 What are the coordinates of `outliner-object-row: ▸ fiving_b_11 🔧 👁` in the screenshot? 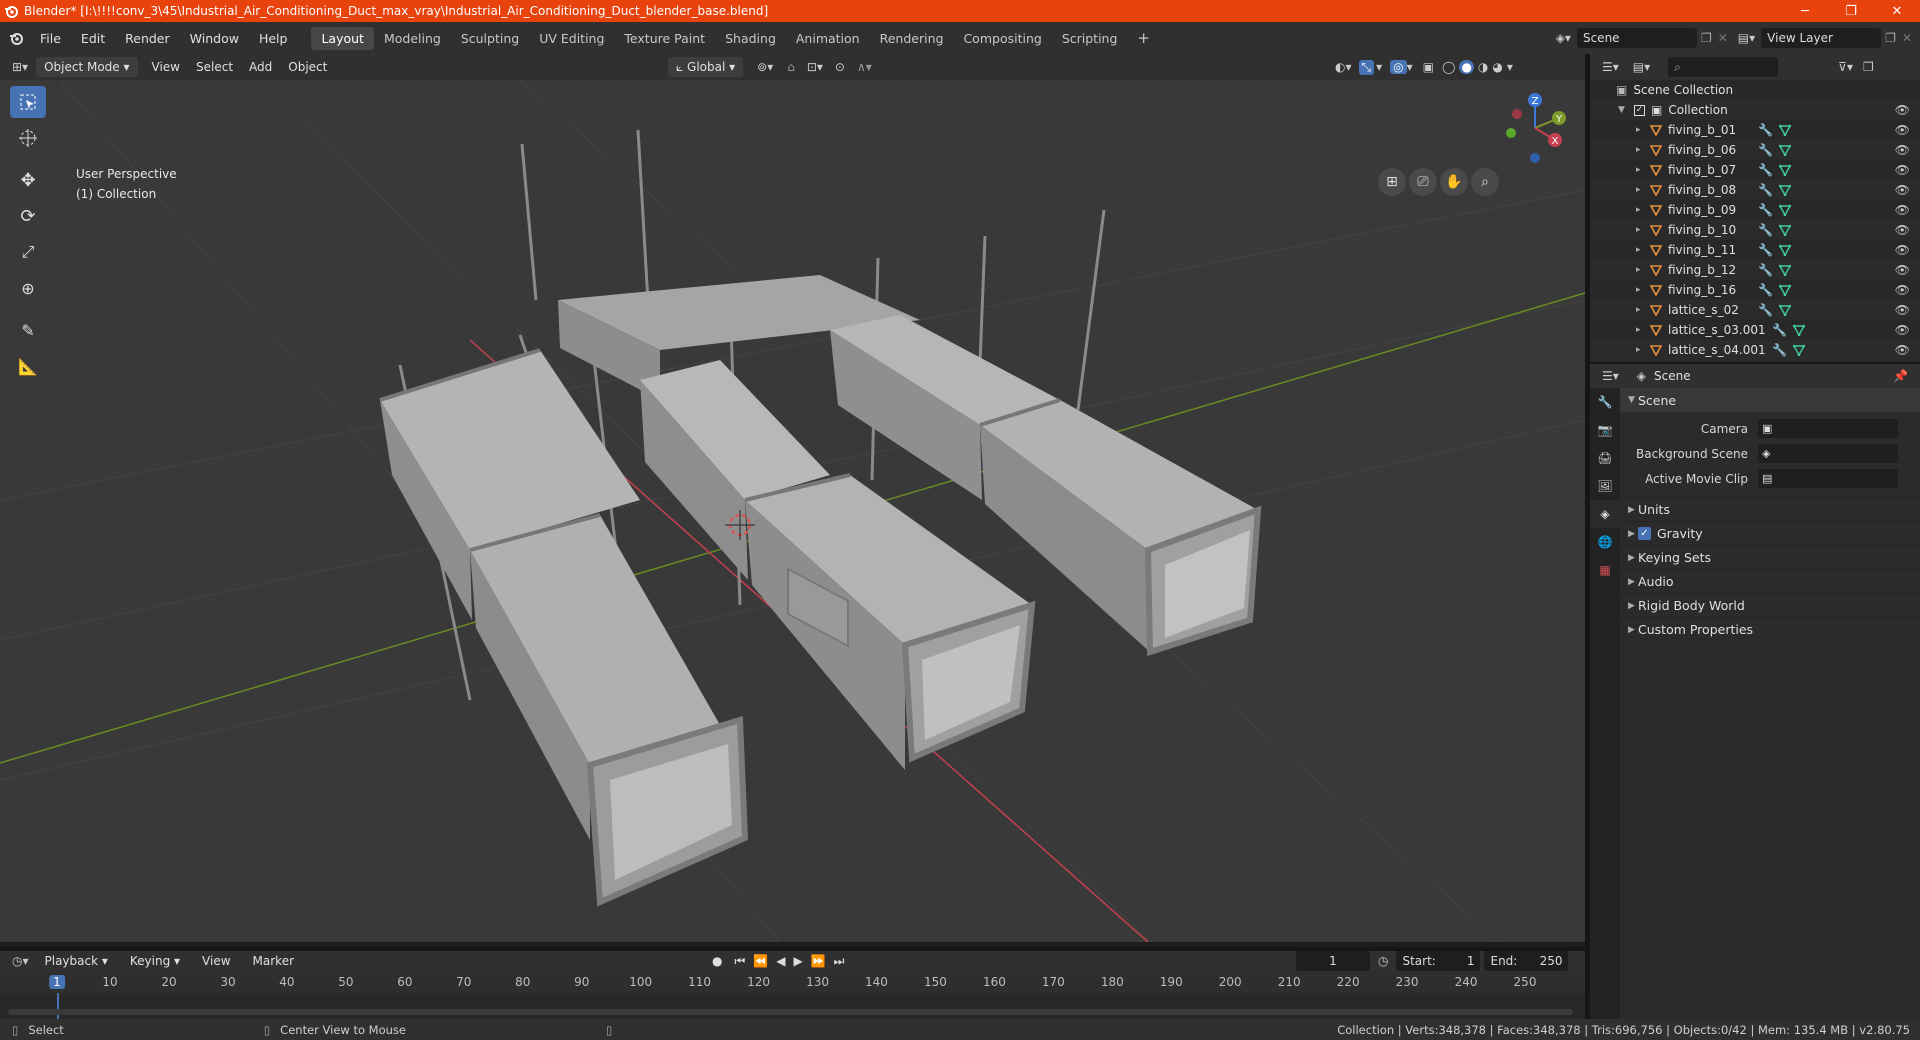 It's located at (1755, 250).